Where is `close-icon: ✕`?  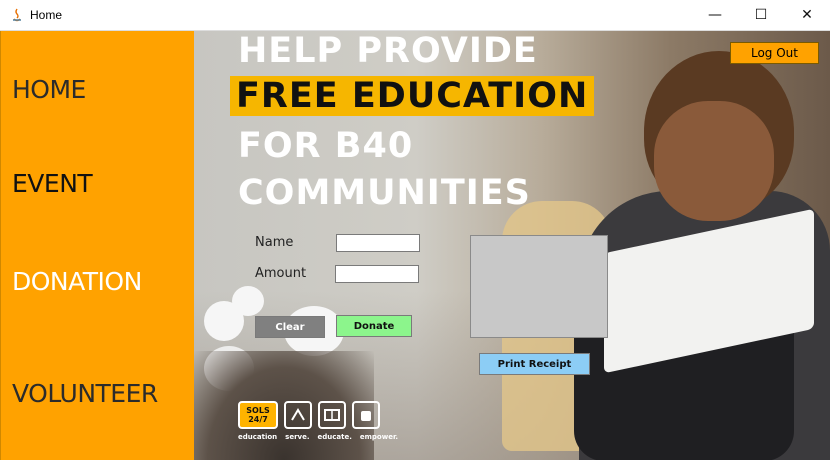
close-icon: ✕ is located at coordinates (807, 15).